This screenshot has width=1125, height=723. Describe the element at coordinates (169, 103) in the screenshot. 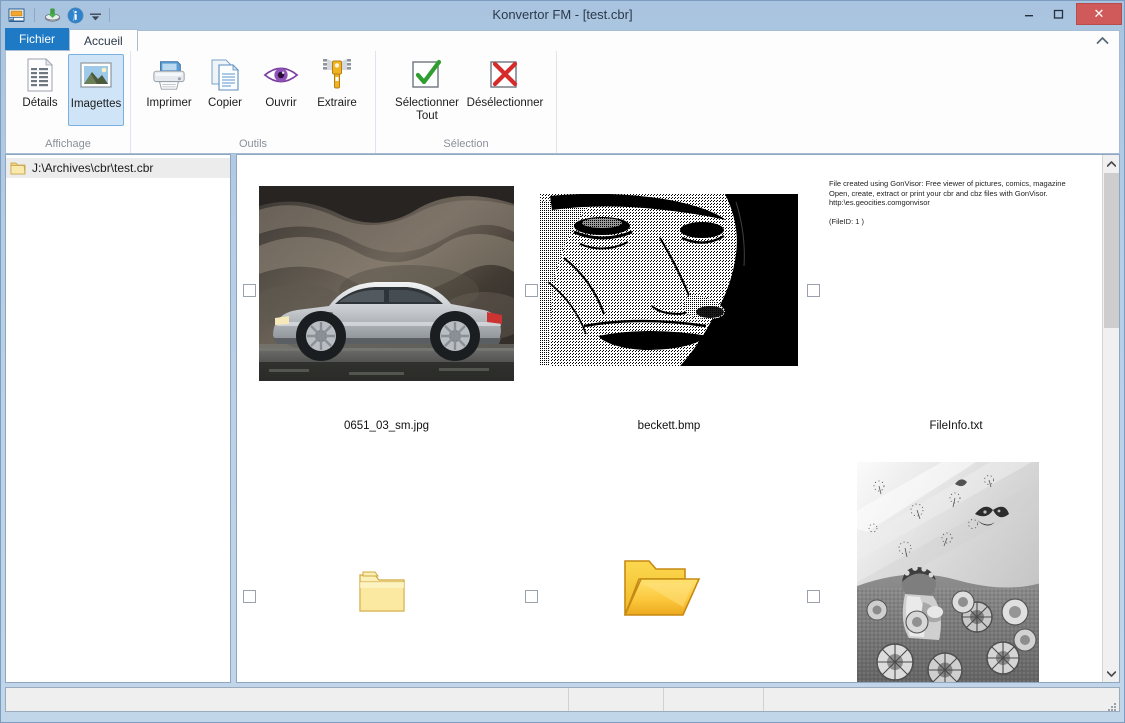

I see `imprimer-button-label: Imprimer` at that location.